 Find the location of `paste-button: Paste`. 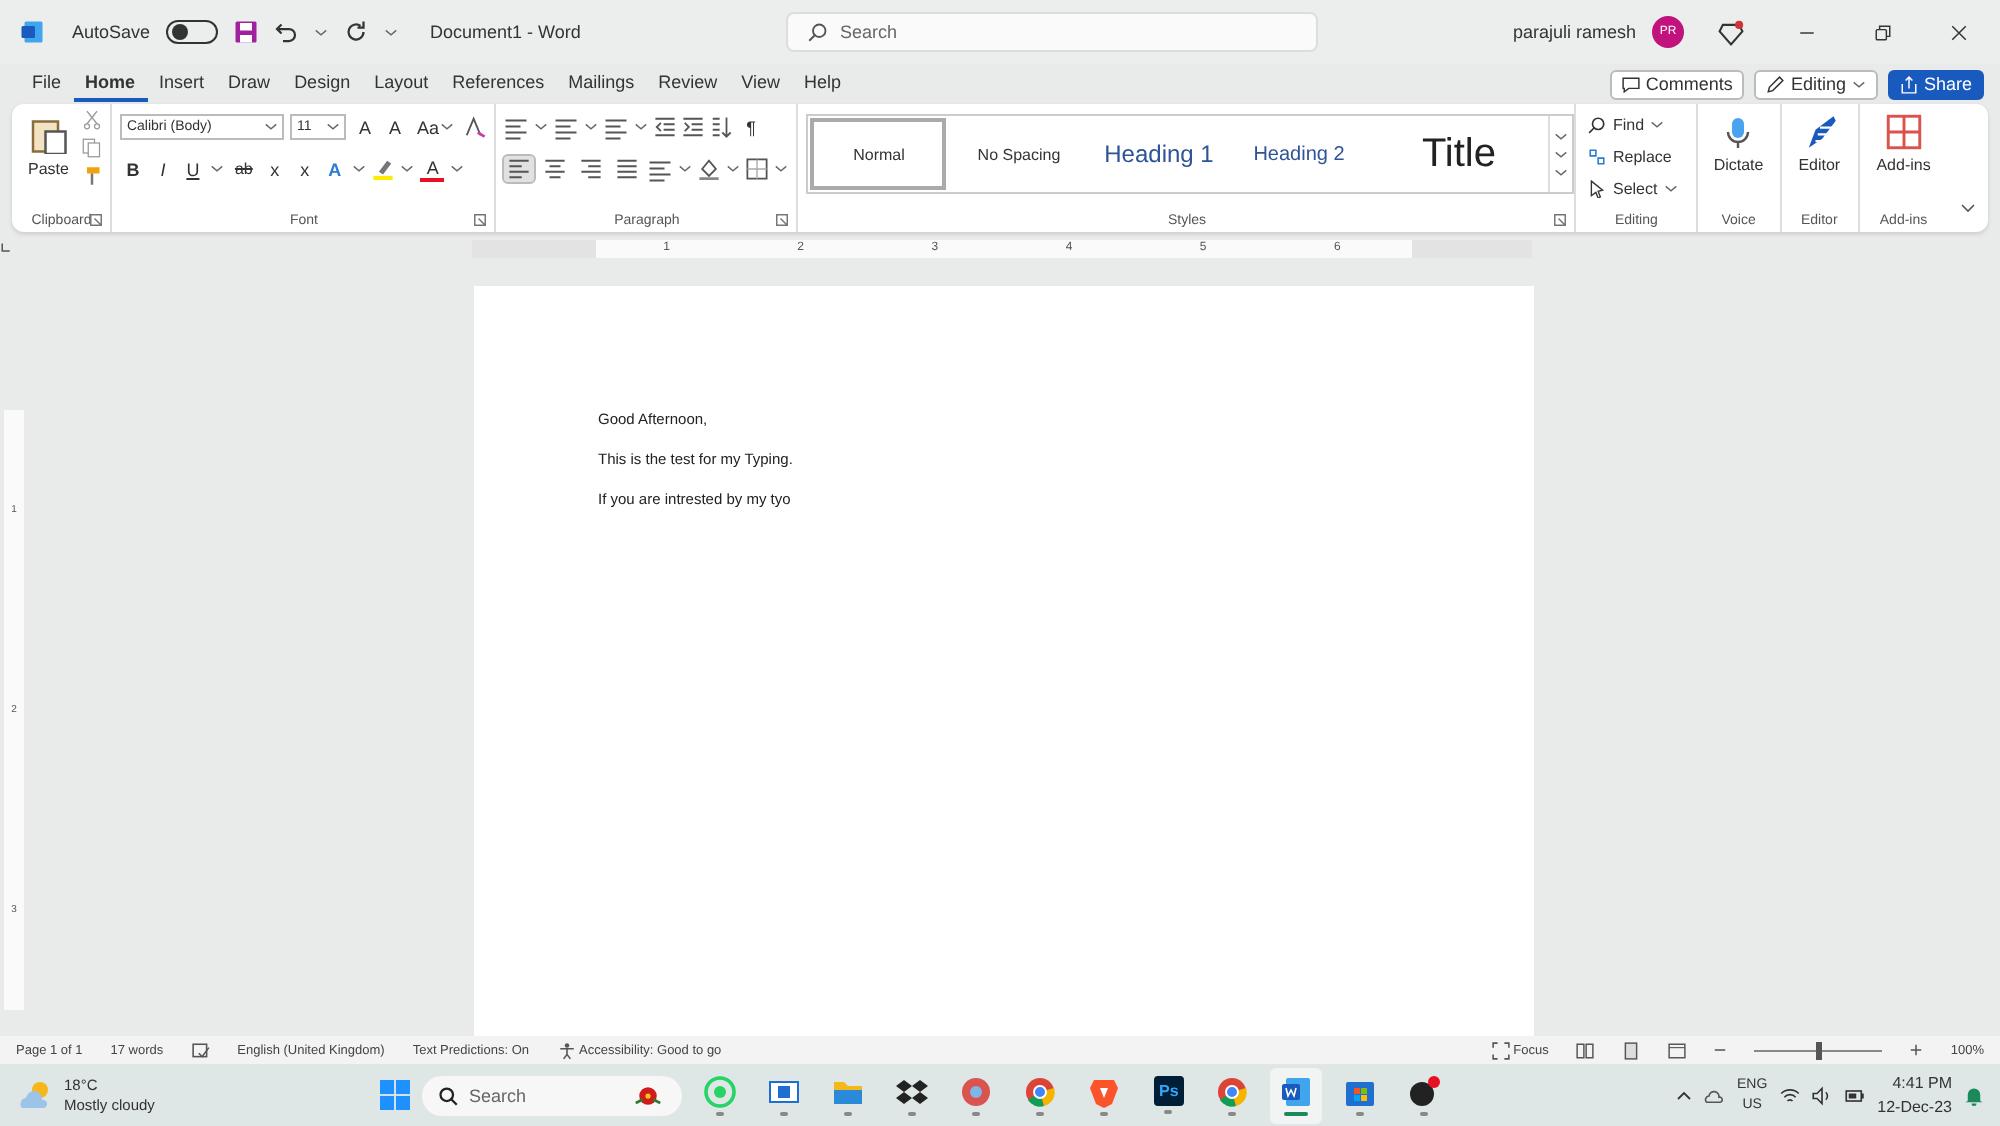

paste-button: Paste is located at coordinates (48, 159).